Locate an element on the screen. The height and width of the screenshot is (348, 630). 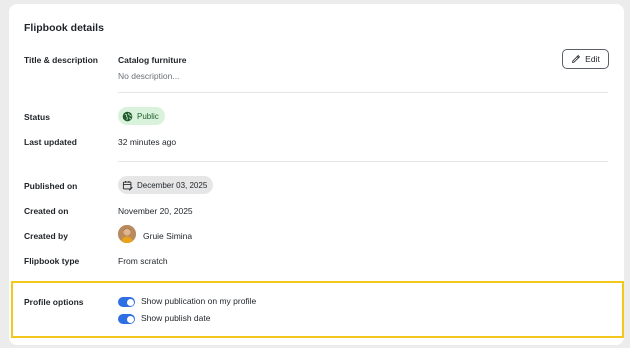
status-badge: Public is located at coordinates (141, 116).